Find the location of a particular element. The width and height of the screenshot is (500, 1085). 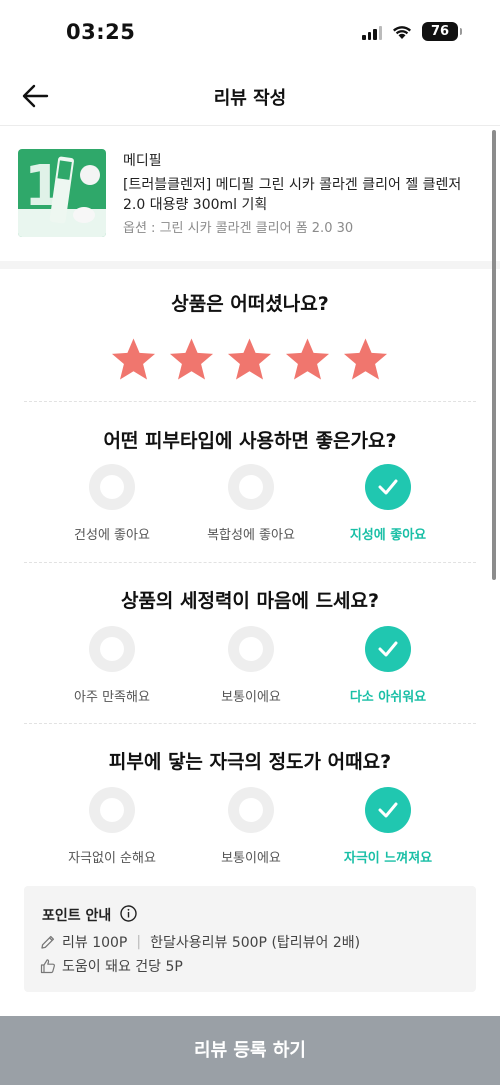

battery-icon: 76 is located at coordinates (442, 31).